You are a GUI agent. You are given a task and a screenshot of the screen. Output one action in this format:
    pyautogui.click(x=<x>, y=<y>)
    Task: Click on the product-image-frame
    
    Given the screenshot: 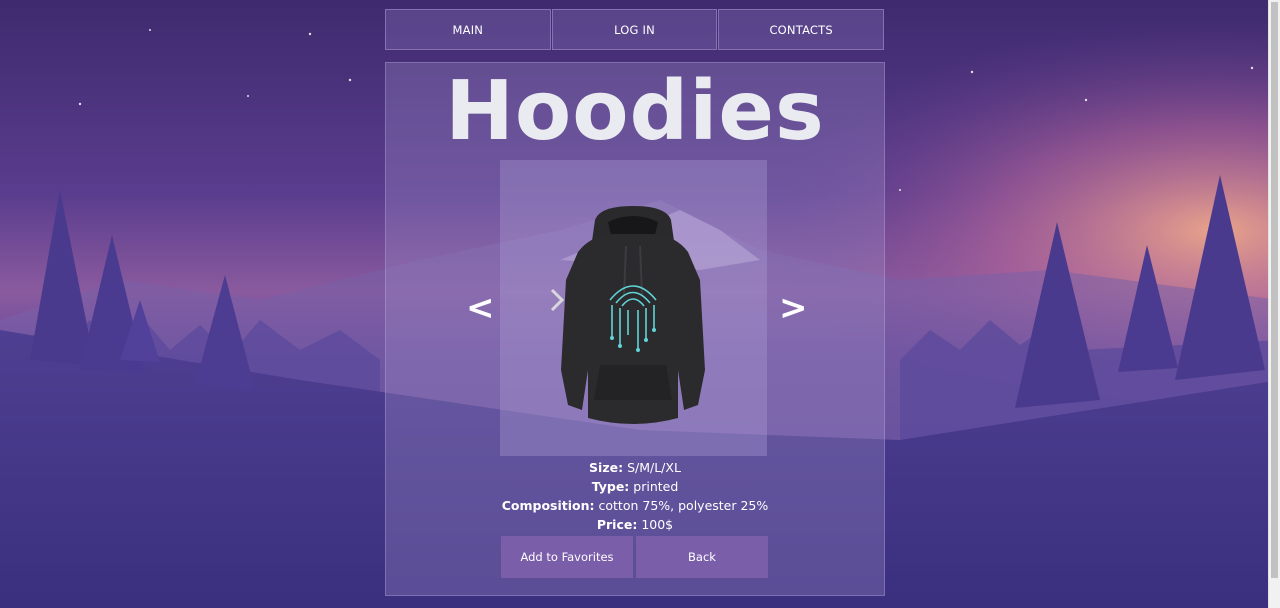 What is the action you would take?
    pyautogui.click(x=633, y=308)
    